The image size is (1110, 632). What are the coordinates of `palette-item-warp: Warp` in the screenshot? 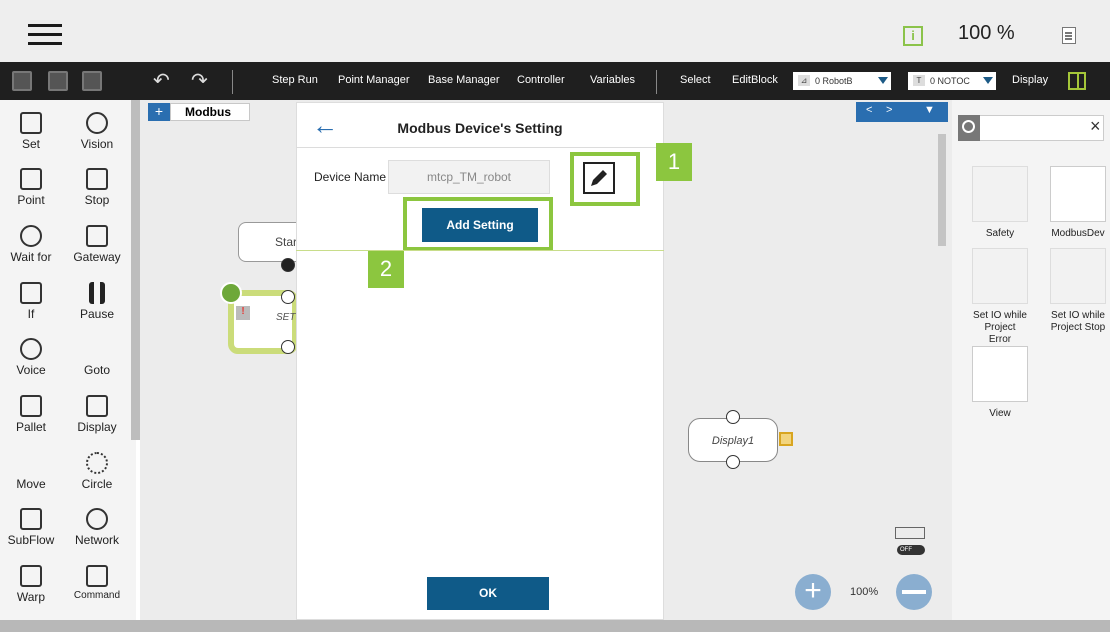 It's located at (31, 584).